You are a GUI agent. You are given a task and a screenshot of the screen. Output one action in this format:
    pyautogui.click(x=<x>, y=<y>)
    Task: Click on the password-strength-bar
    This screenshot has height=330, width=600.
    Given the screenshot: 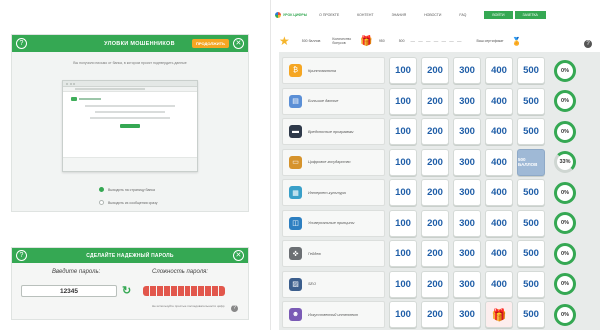 What is the action you would take?
    pyautogui.click(x=184, y=291)
    